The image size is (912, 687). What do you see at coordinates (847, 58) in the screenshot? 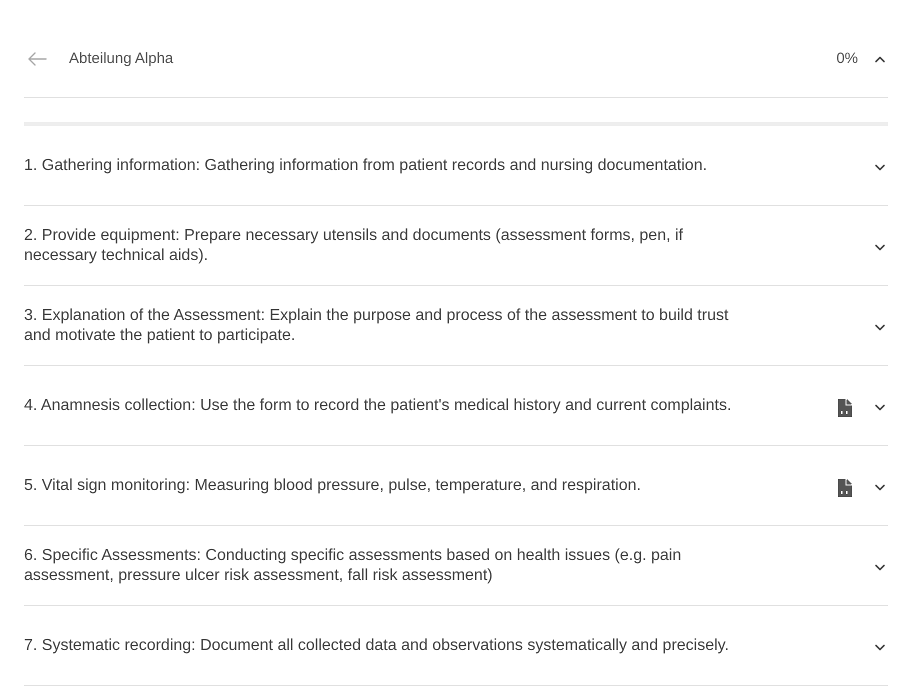
I see `progress-percent: 0%` at bounding box center [847, 58].